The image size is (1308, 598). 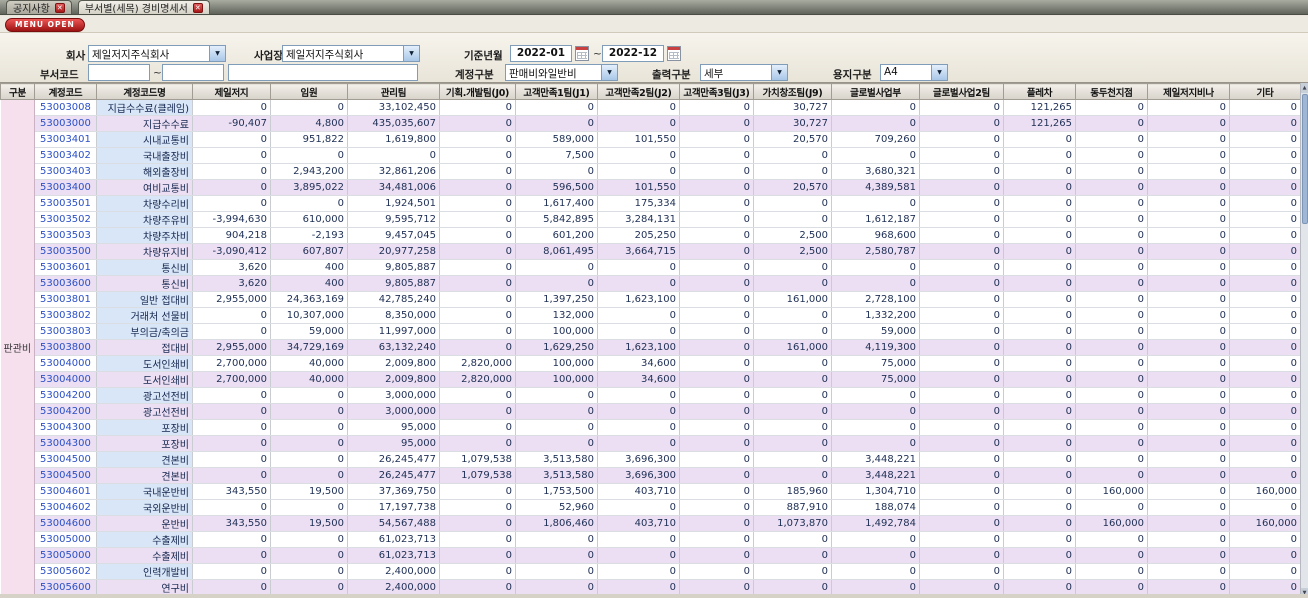 I want to click on table-row: 53003601 통신비 3,620 400 9,805,887 0 0 0 0 0 0 0 0 0 0 0, so click(x=651, y=267).